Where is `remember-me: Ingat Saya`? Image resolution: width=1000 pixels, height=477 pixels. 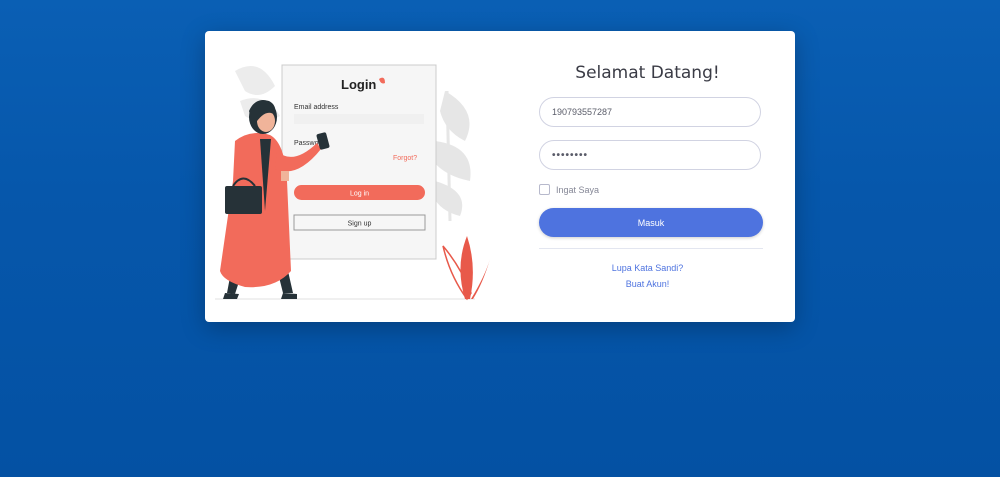
remember-me: Ingat Saya is located at coordinates (569, 189).